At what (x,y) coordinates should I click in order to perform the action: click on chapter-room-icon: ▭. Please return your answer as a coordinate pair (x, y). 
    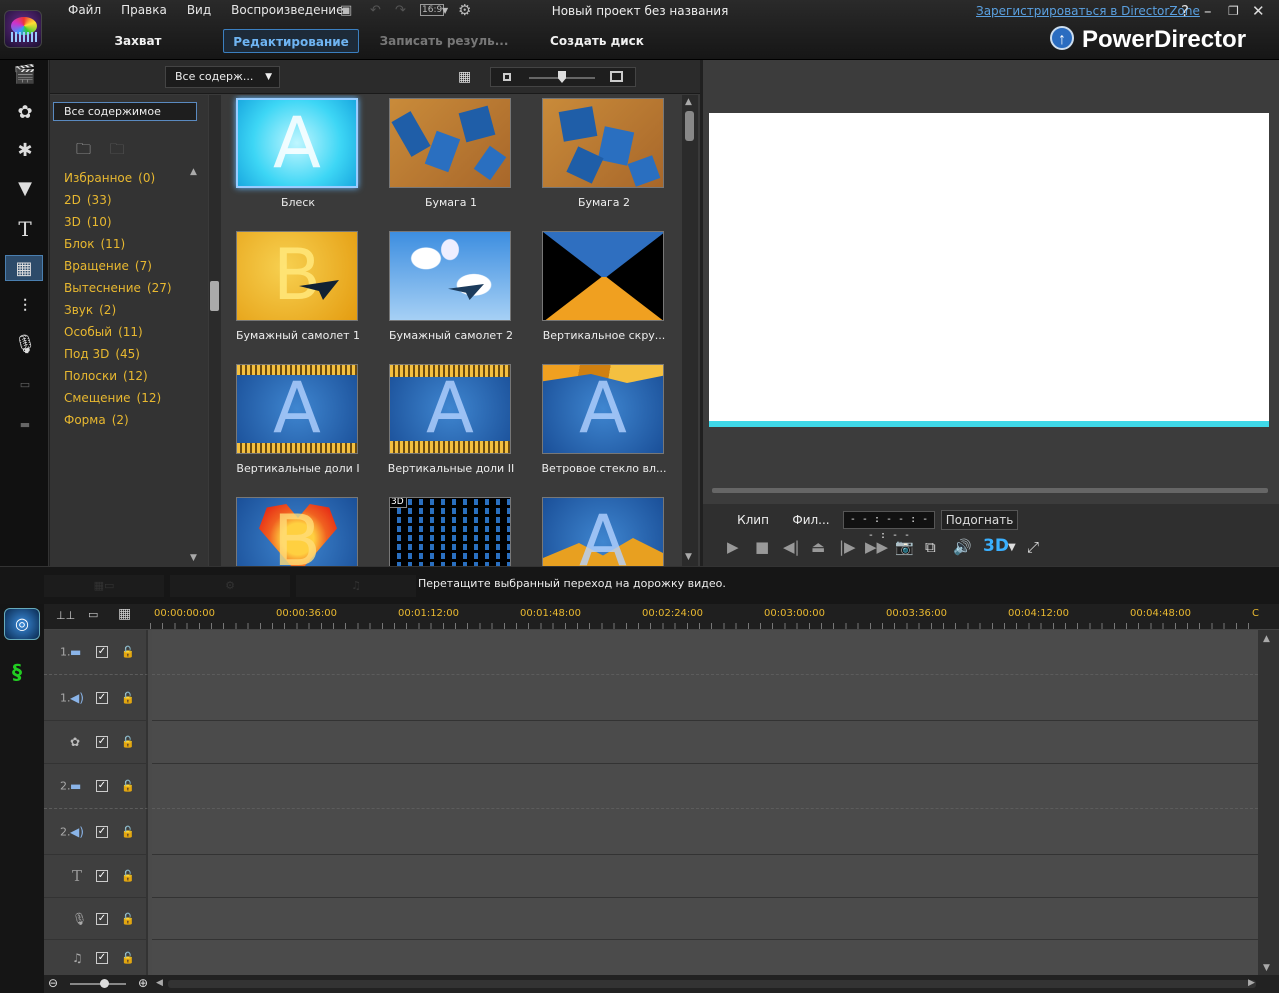
    Looking at the image, I should click on (25, 385).